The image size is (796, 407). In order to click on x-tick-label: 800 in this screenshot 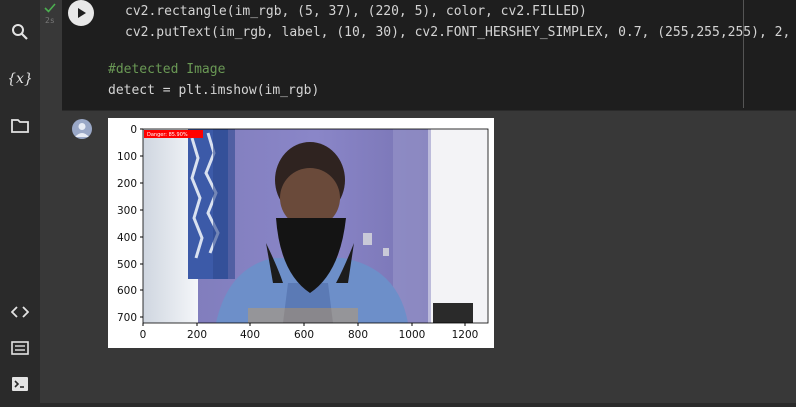, I will do `click(358, 335)`.